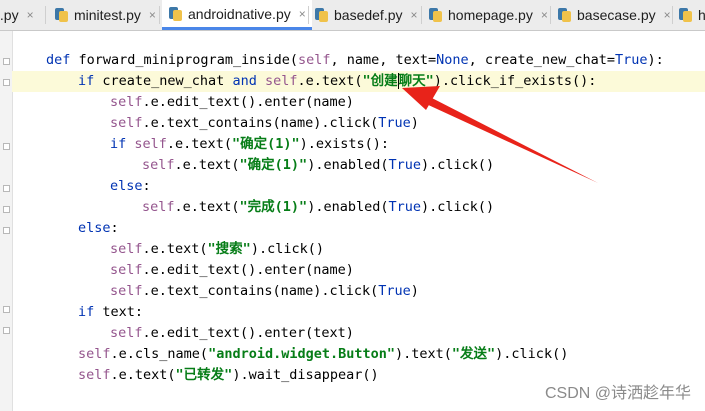 The image size is (705, 411). What do you see at coordinates (511, 139) in the screenshot?
I see `arrow-shaft` at bounding box center [511, 139].